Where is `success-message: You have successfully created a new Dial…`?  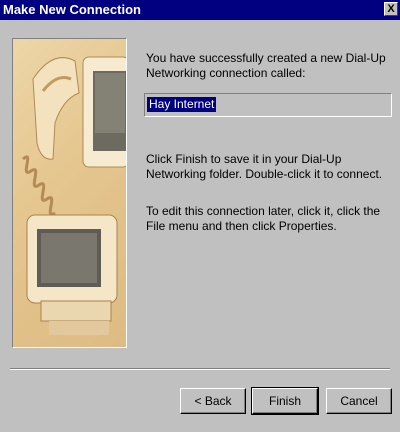
success-message: You have successfully created a new Dial… is located at coordinates (266, 65).